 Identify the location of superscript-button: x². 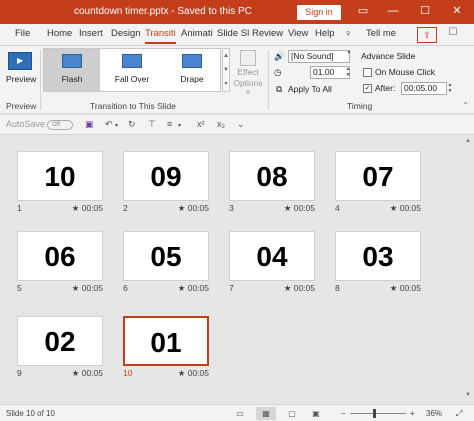
(201, 124).